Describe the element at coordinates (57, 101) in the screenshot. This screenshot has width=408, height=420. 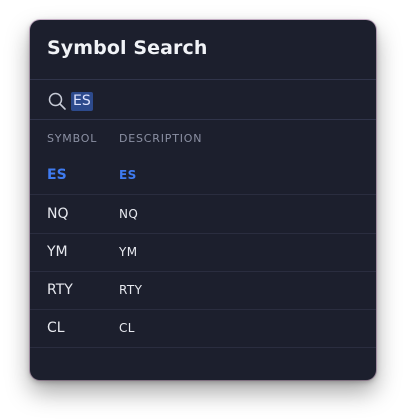
I see `search-icon` at that location.